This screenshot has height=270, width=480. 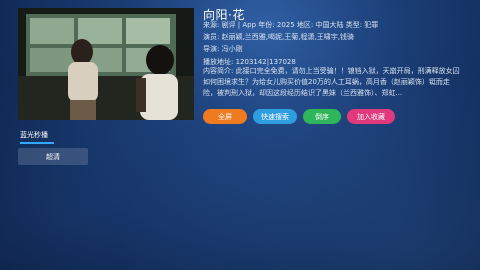 I want to click on movie-source-line: 来源: 剧评 | App 年份: 2025 地区: 中国大陆 类型: 犯罪, so click(x=291, y=25).